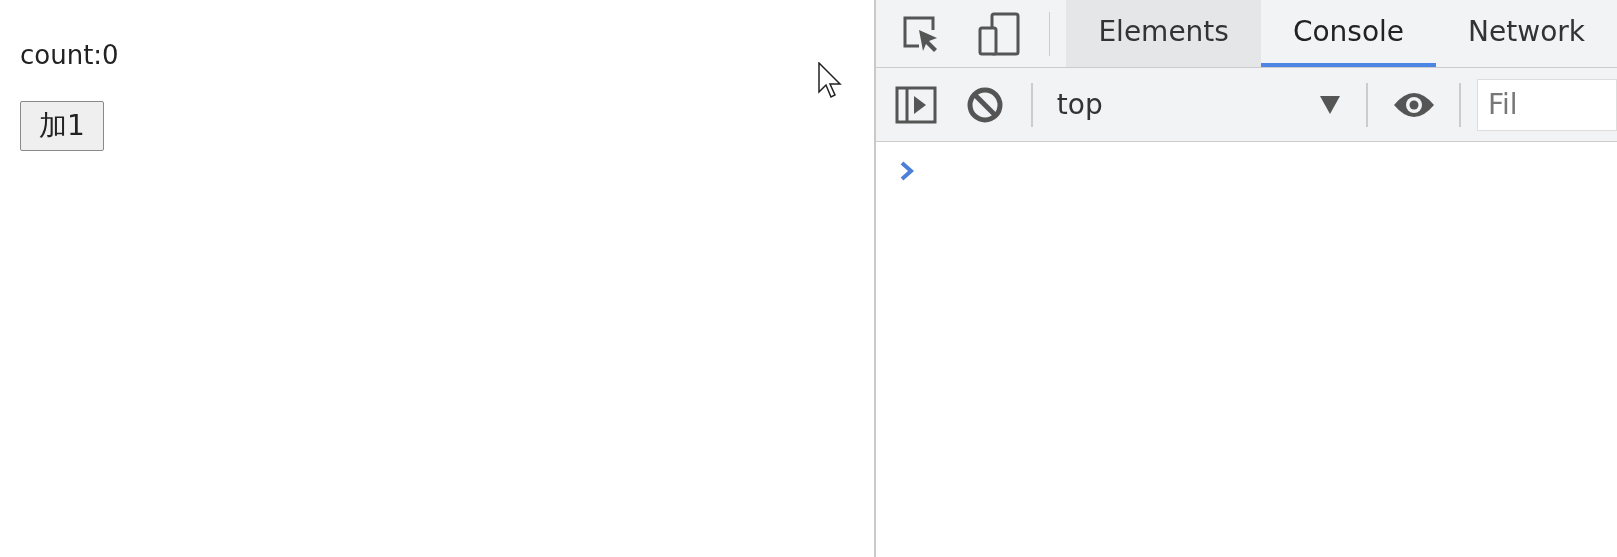  What do you see at coordinates (915, 104) in the screenshot?
I see `sidebar-play-icon` at bounding box center [915, 104].